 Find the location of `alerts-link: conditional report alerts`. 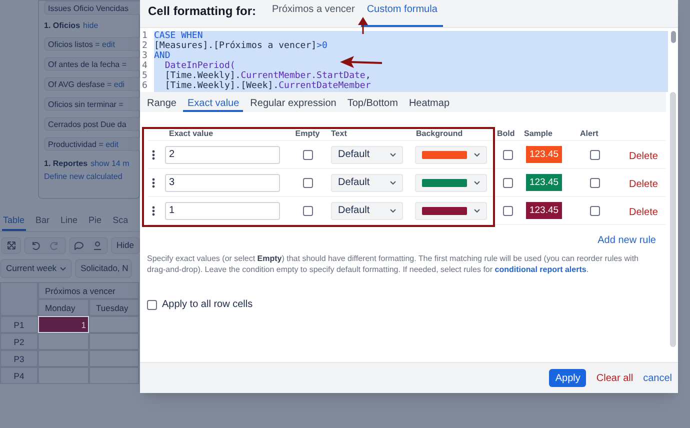

alerts-link: conditional report alerts is located at coordinates (540, 269).